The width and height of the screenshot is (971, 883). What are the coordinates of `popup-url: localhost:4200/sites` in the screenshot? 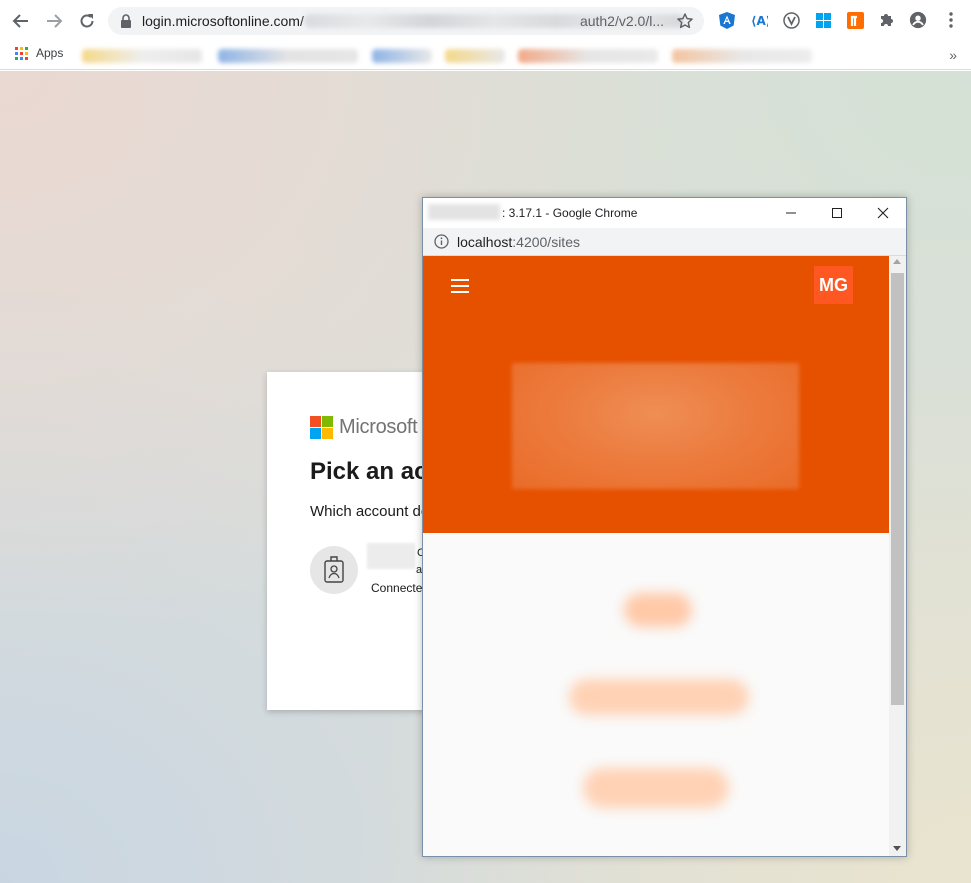 It's located at (518, 242).